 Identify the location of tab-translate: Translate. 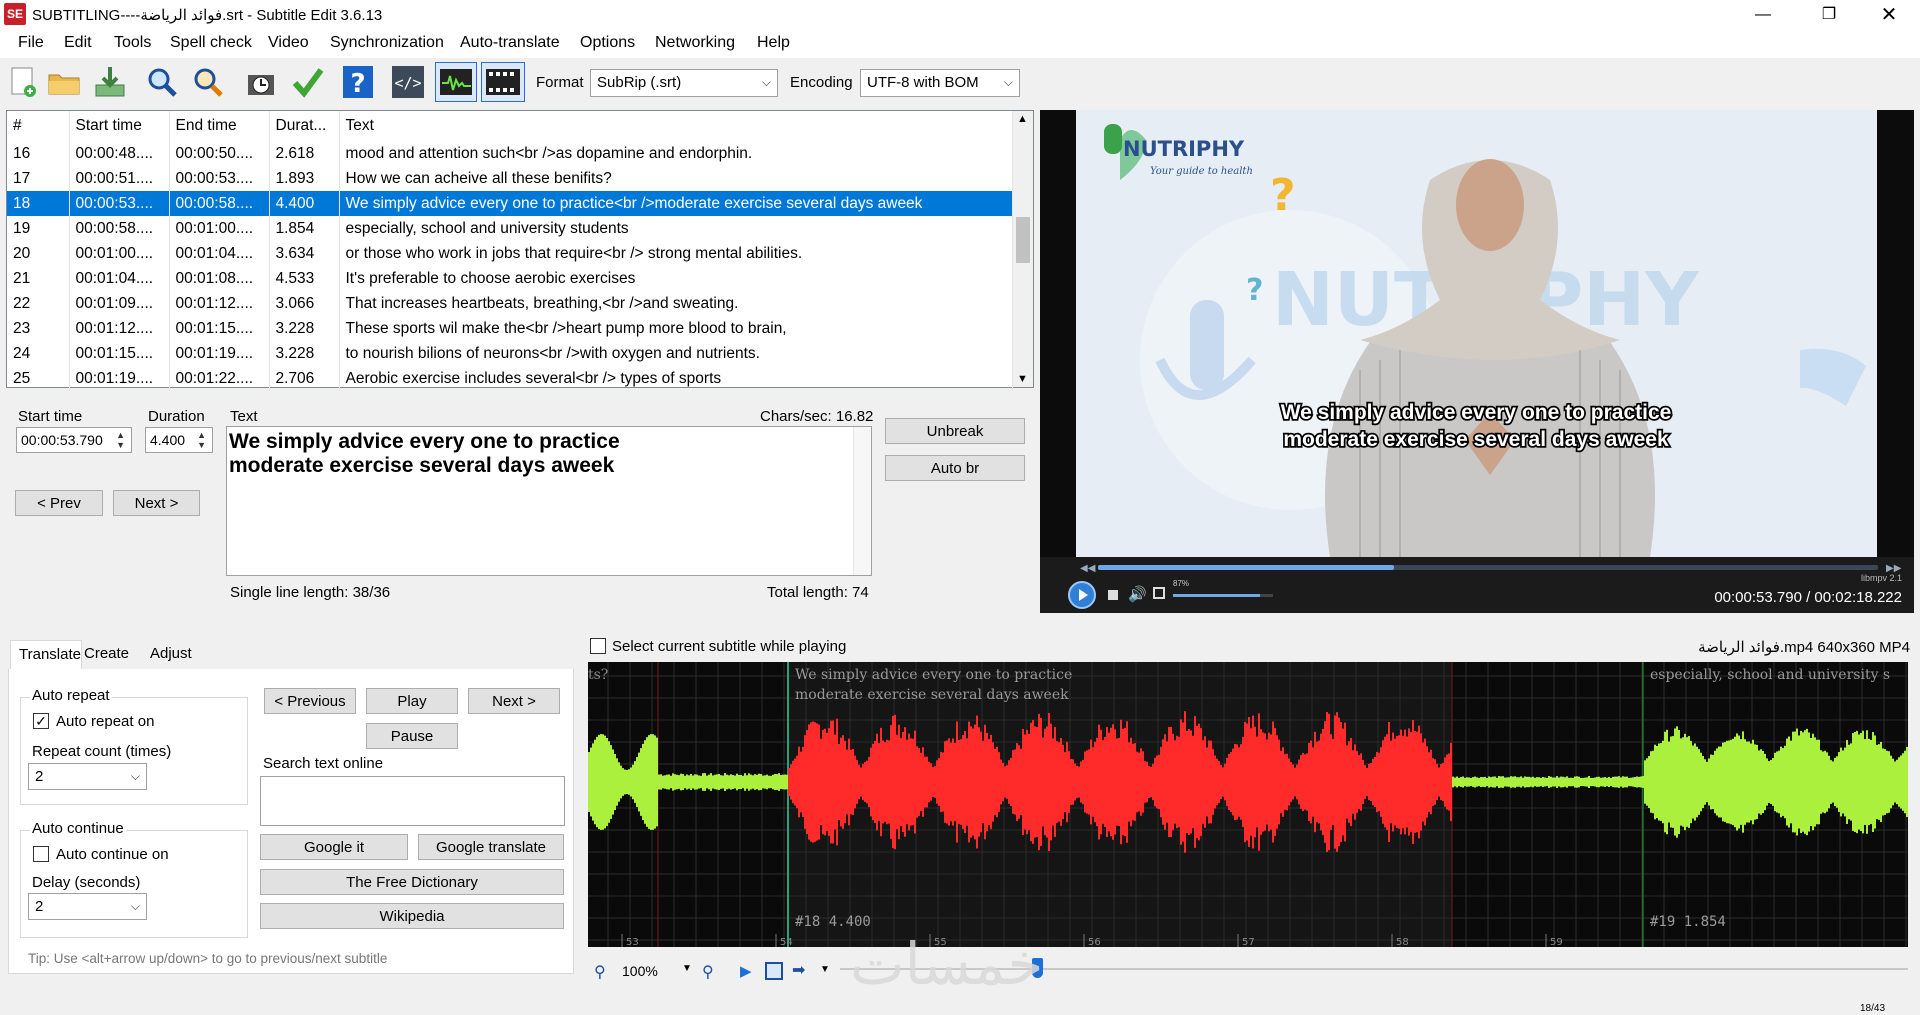
(46, 655).